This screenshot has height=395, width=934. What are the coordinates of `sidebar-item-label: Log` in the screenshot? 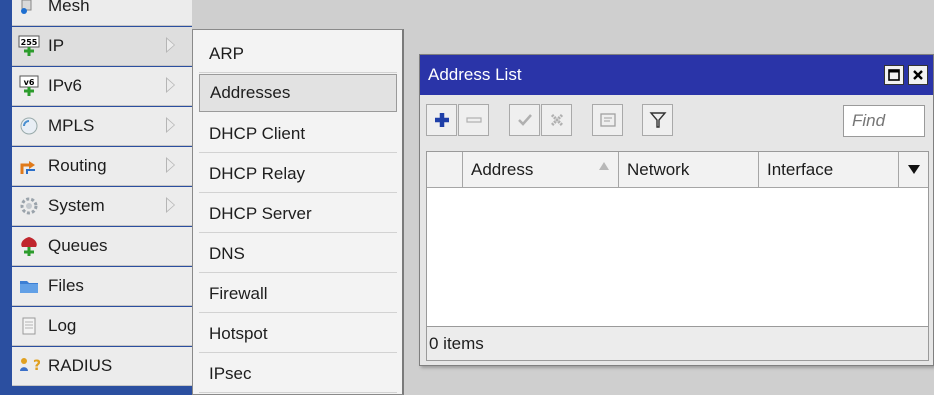 It's located at (62, 325).